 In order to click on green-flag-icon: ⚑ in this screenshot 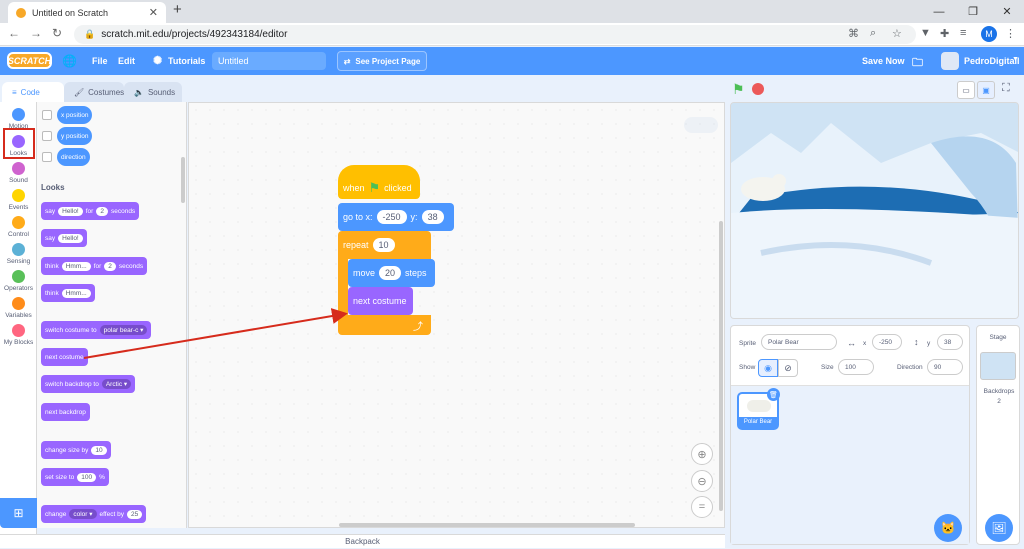, I will do `click(738, 89)`.